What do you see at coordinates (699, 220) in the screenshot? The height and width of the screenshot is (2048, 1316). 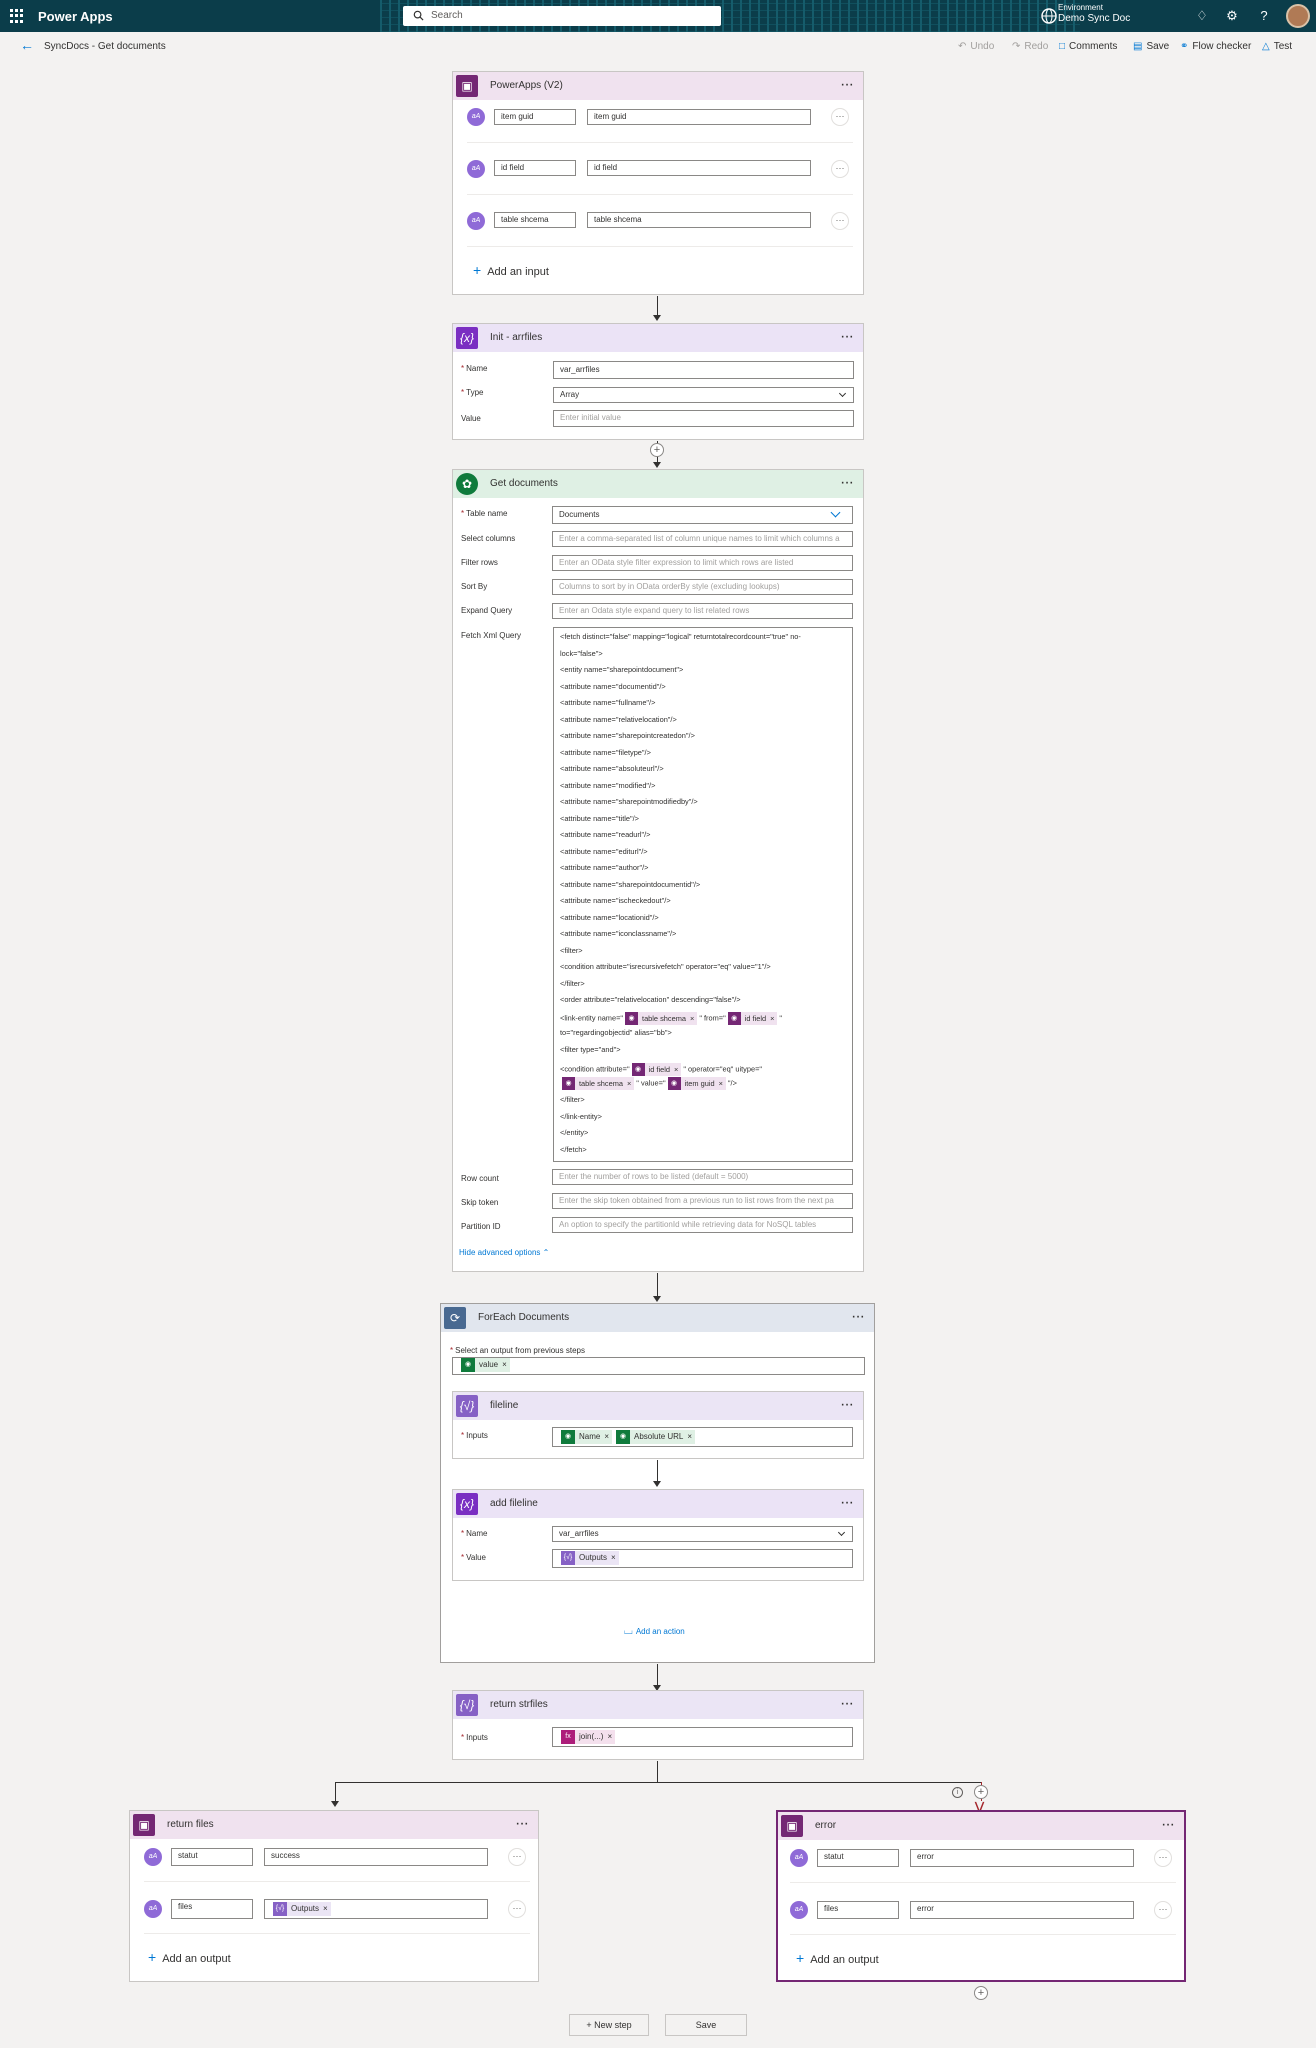 I see `input-description-field: table shcema` at bounding box center [699, 220].